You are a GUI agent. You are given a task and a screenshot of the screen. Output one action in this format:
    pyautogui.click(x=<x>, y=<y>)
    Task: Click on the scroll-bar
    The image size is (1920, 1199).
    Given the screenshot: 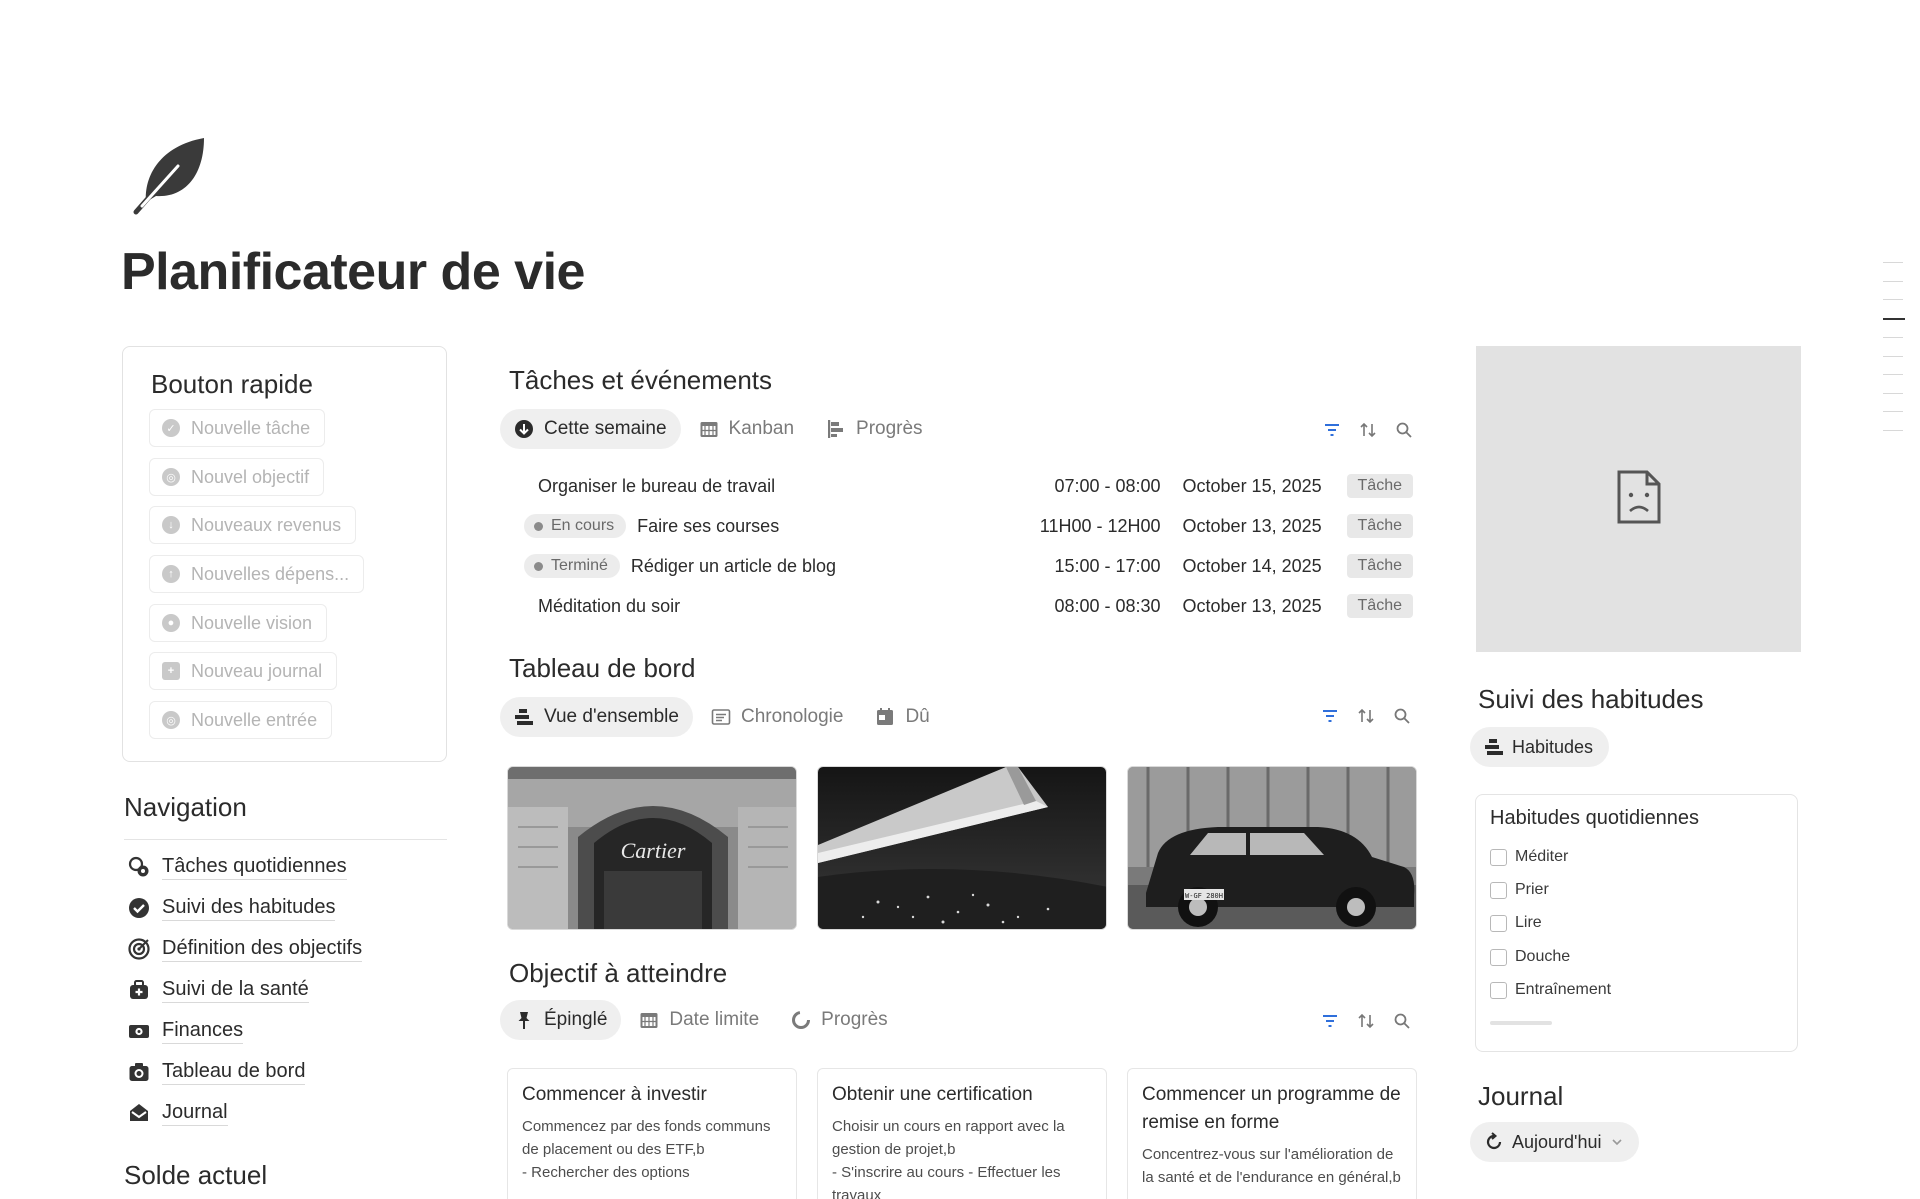 What is the action you would take?
    pyautogui.click(x=1521, y=1023)
    